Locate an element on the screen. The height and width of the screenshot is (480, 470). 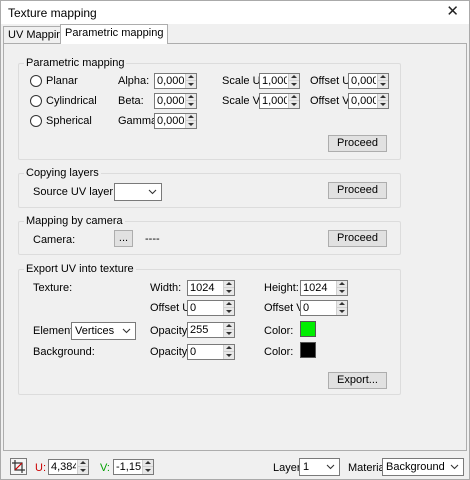
camera-value: ---- is located at coordinates (152, 239).